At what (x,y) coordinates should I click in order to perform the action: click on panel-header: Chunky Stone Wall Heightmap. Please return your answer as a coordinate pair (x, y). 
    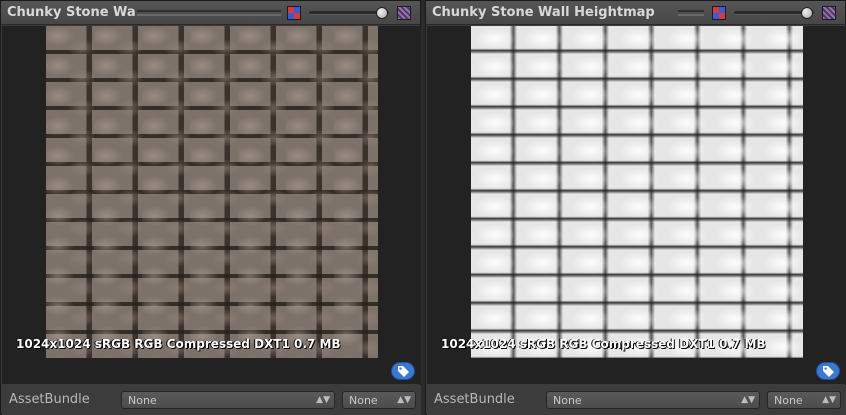
    Looking at the image, I should click on (635, 13).